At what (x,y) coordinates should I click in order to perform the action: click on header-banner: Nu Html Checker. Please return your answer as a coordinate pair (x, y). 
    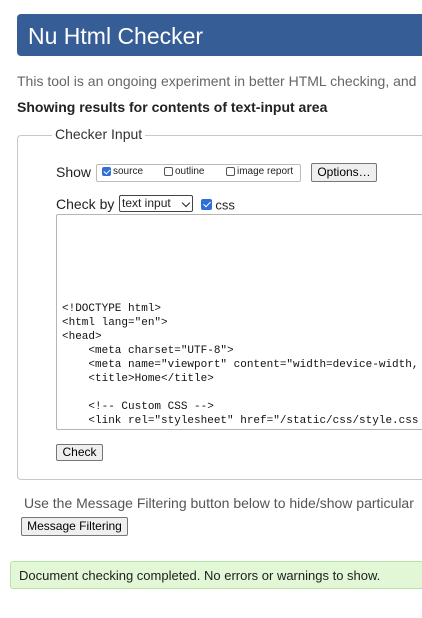
    Looking at the image, I should click on (219, 35).